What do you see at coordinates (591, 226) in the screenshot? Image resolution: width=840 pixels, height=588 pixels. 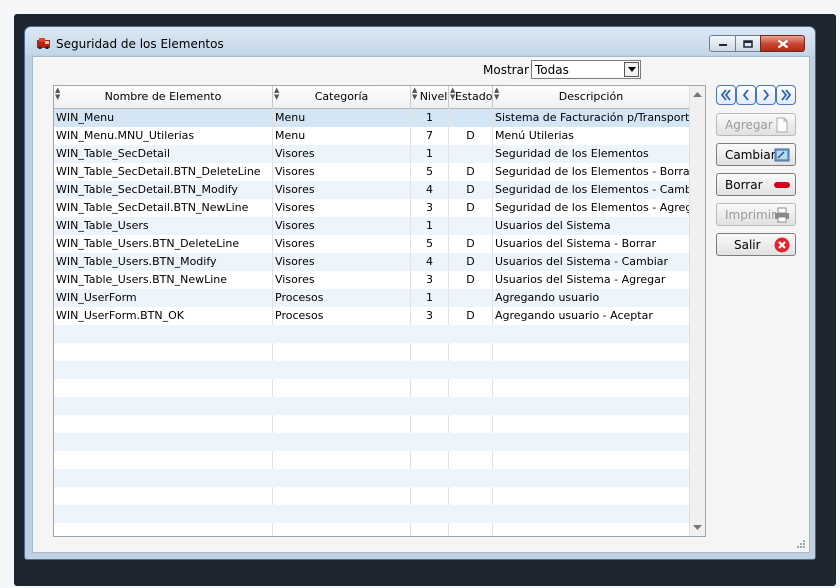 I see `cell-description: Usuarios del Sistema` at bounding box center [591, 226].